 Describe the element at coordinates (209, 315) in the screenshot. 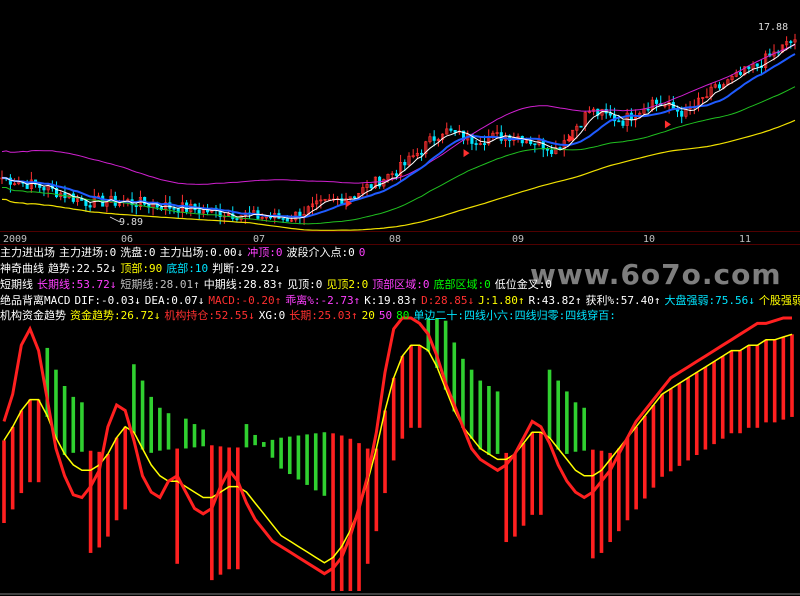

I see `info-row-5-item-2: 机构持仓:52.55↓` at that location.